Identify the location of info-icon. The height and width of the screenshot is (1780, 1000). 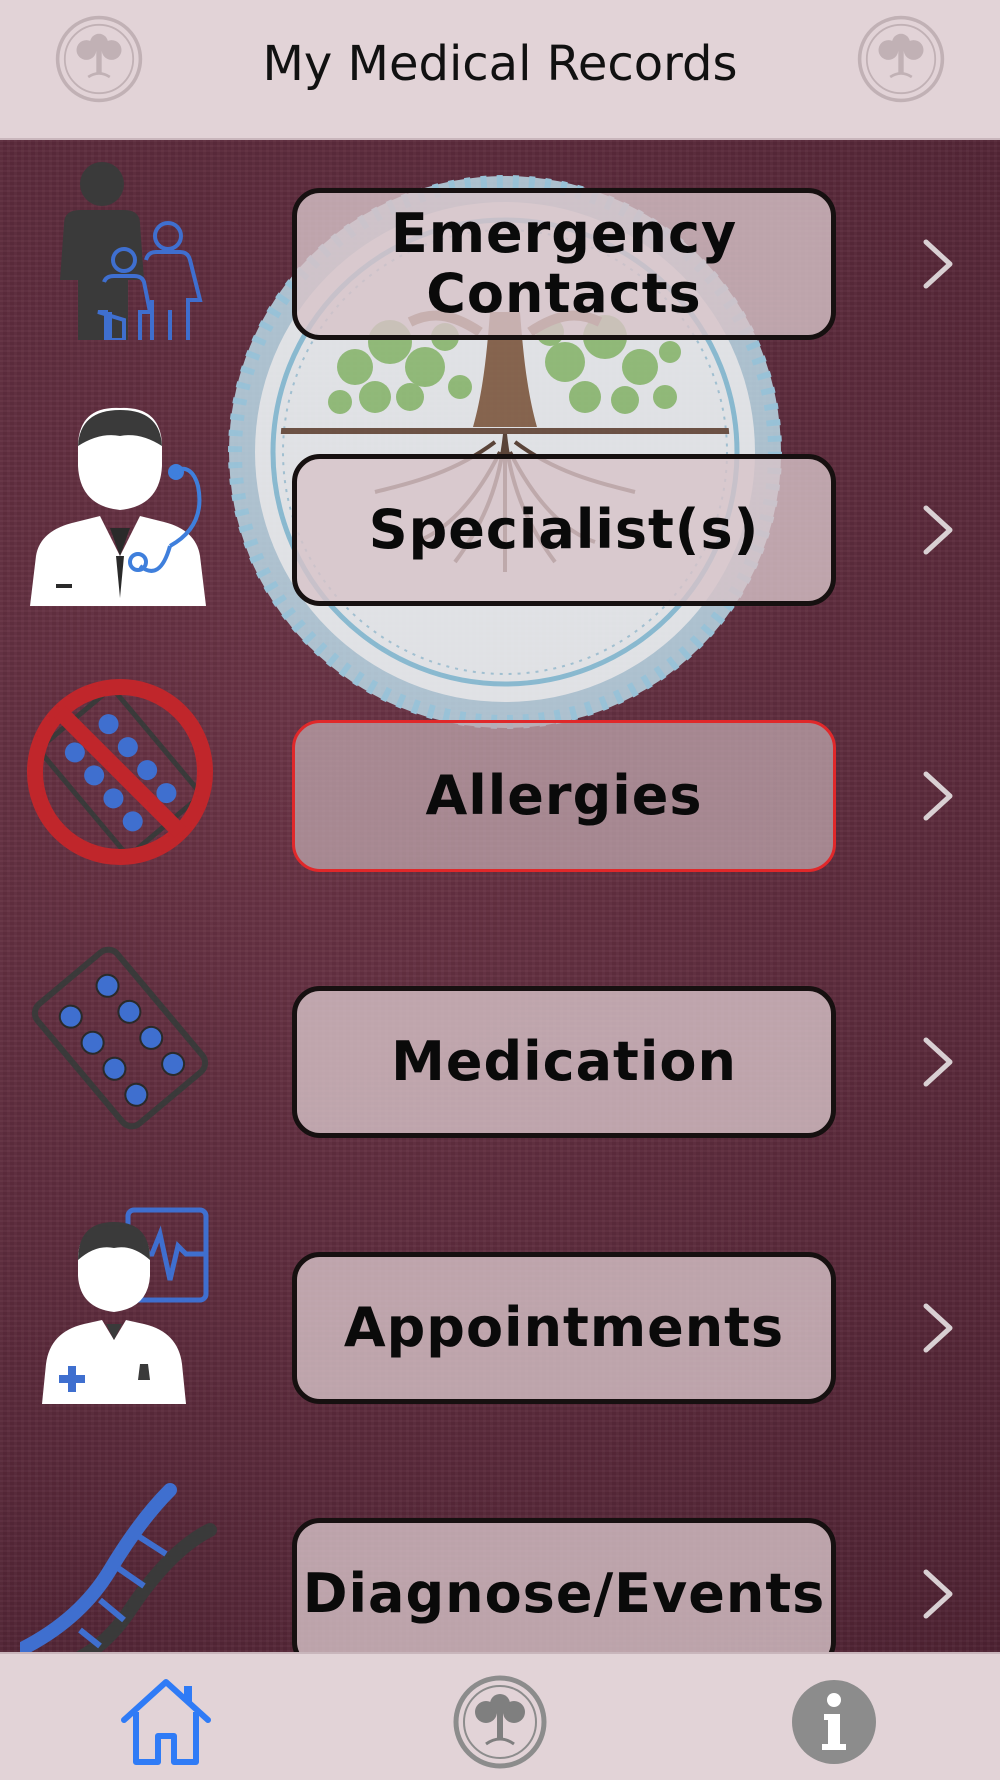
(834, 1722).